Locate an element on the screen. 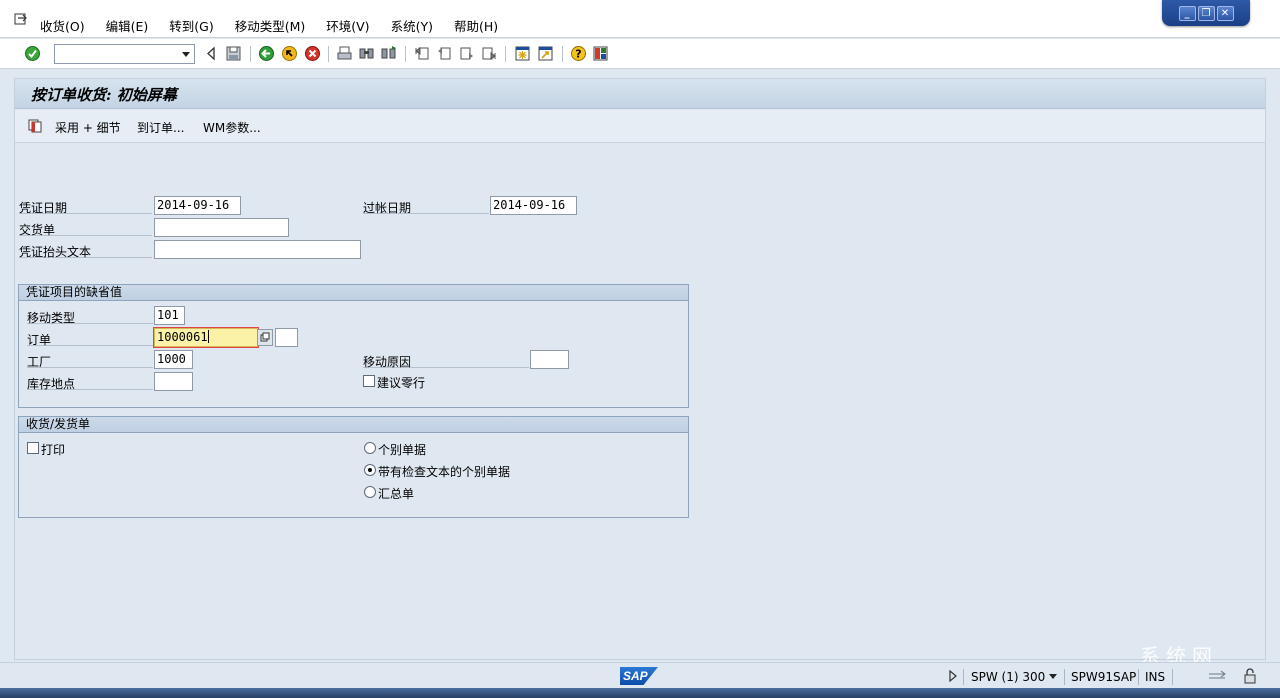 This screenshot has height=698, width=1280. minimize-button: _ is located at coordinates (1187, 13).